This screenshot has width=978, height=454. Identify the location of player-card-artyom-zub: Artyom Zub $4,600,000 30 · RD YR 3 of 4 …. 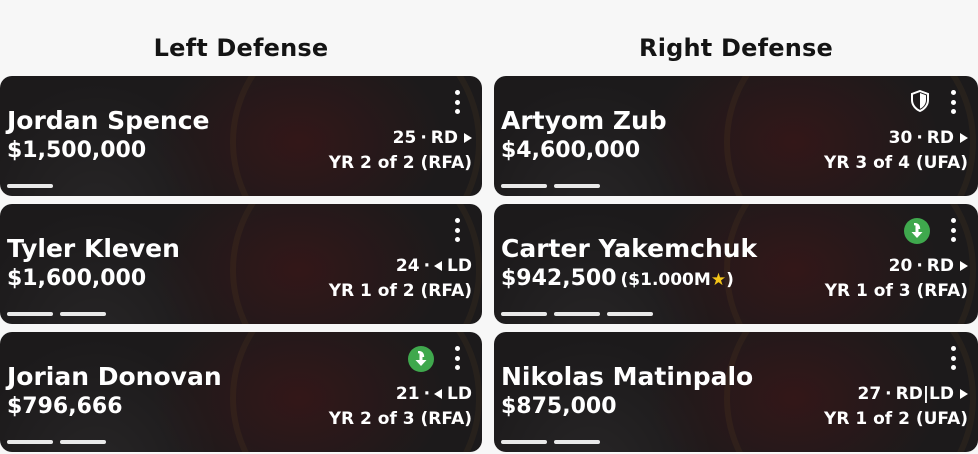
(736, 136).